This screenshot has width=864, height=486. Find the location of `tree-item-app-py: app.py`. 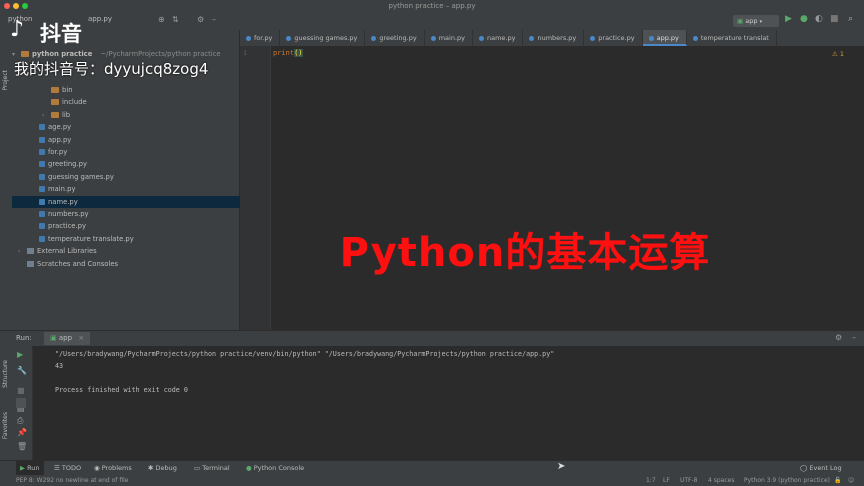

tree-item-app-py: app.py is located at coordinates (134, 140).